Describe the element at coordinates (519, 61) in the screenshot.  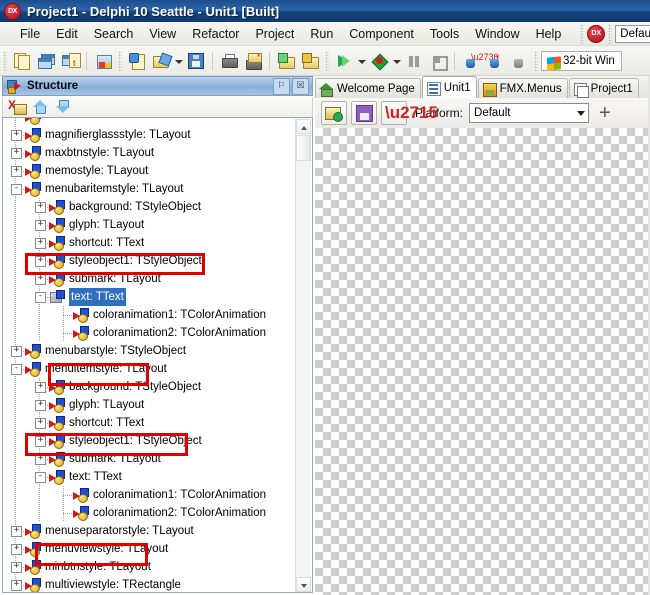
I see `run-to-cursor-icon` at that location.